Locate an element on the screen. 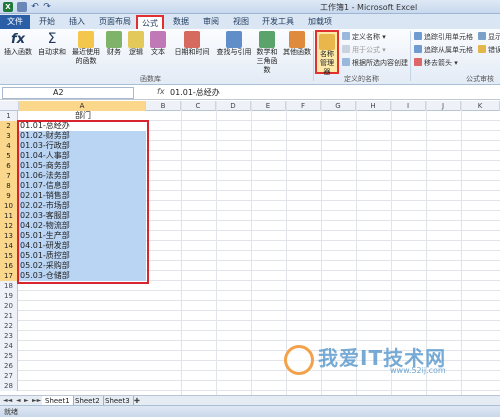 The width and height of the screenshot is (500, 417). column-header-c: C is located at coordinates (198, 106).